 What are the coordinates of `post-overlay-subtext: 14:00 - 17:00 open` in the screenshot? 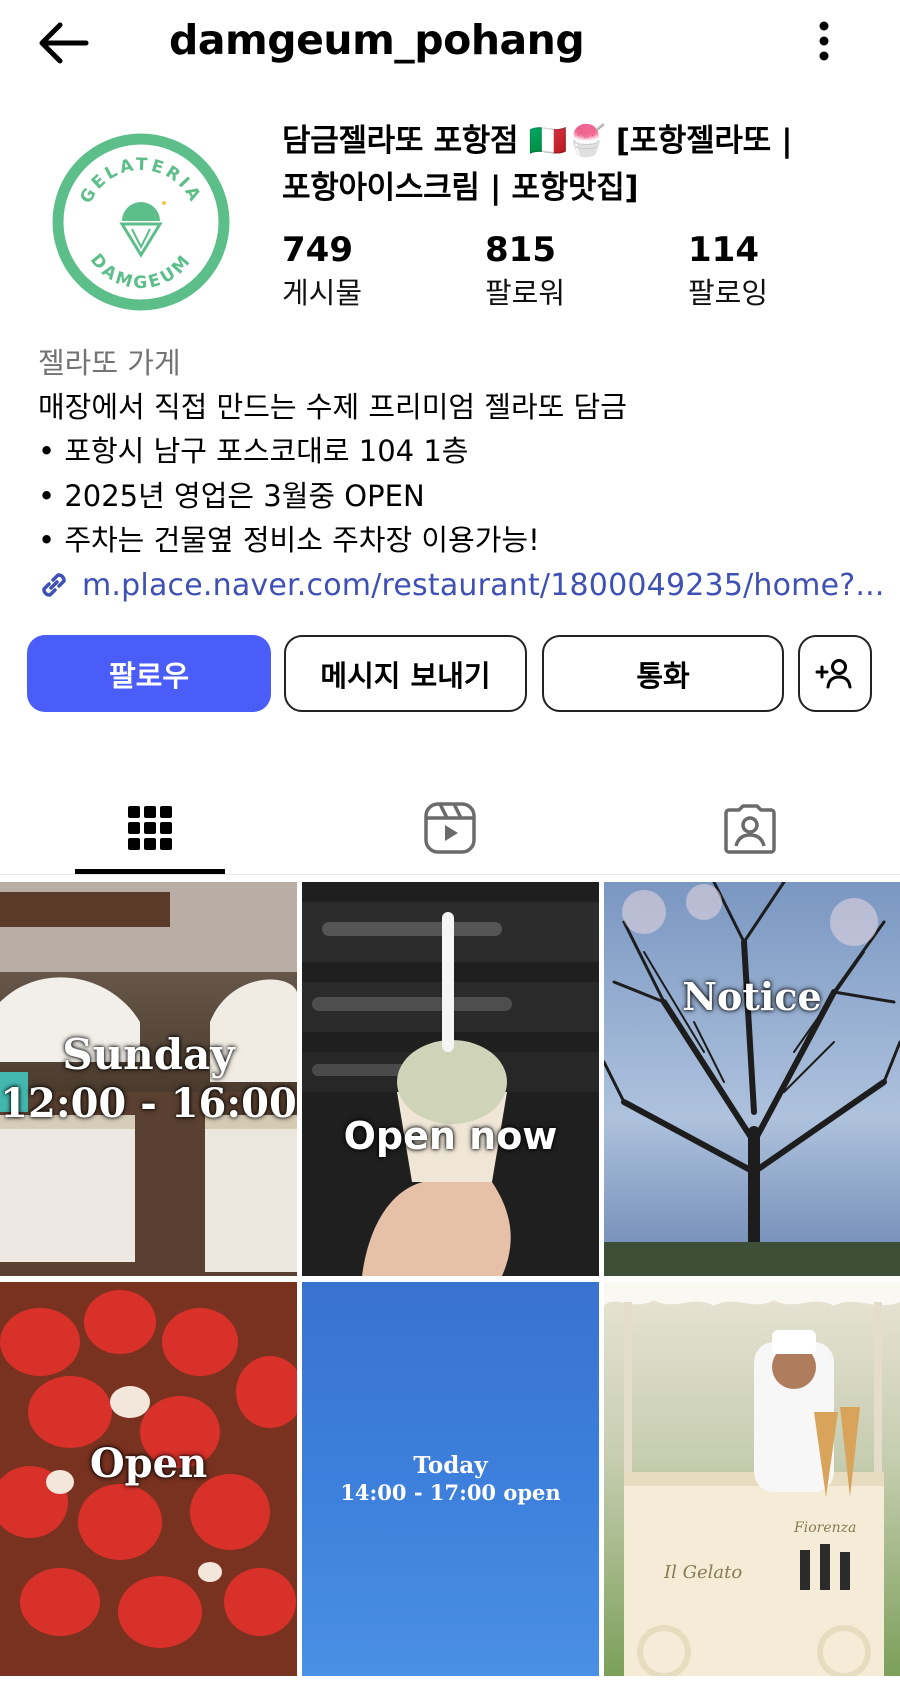 It's located at (450, 1492).